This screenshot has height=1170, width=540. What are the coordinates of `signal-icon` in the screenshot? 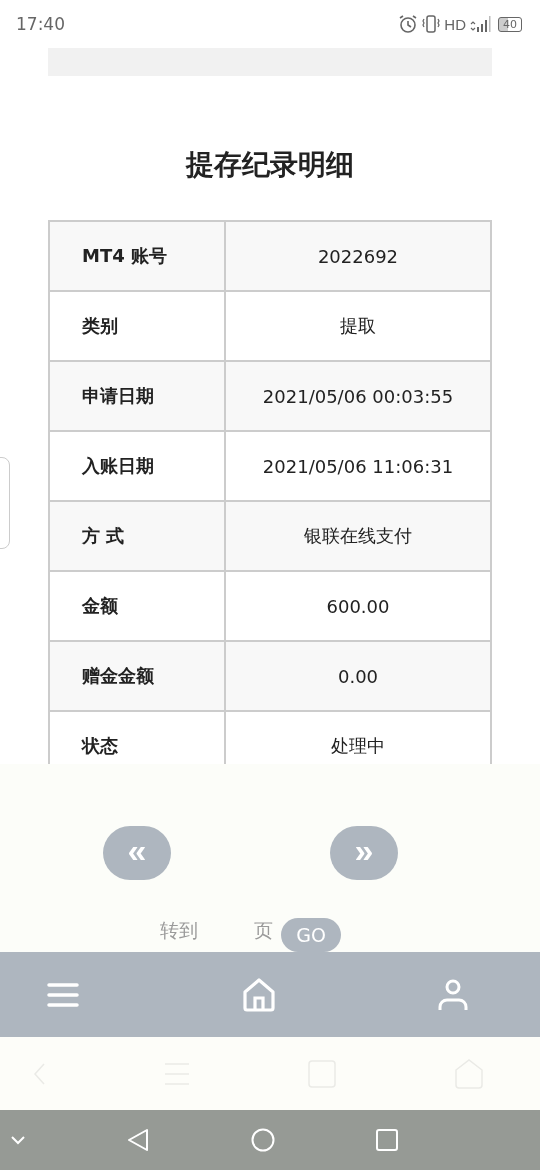 It's located at (480, 24).